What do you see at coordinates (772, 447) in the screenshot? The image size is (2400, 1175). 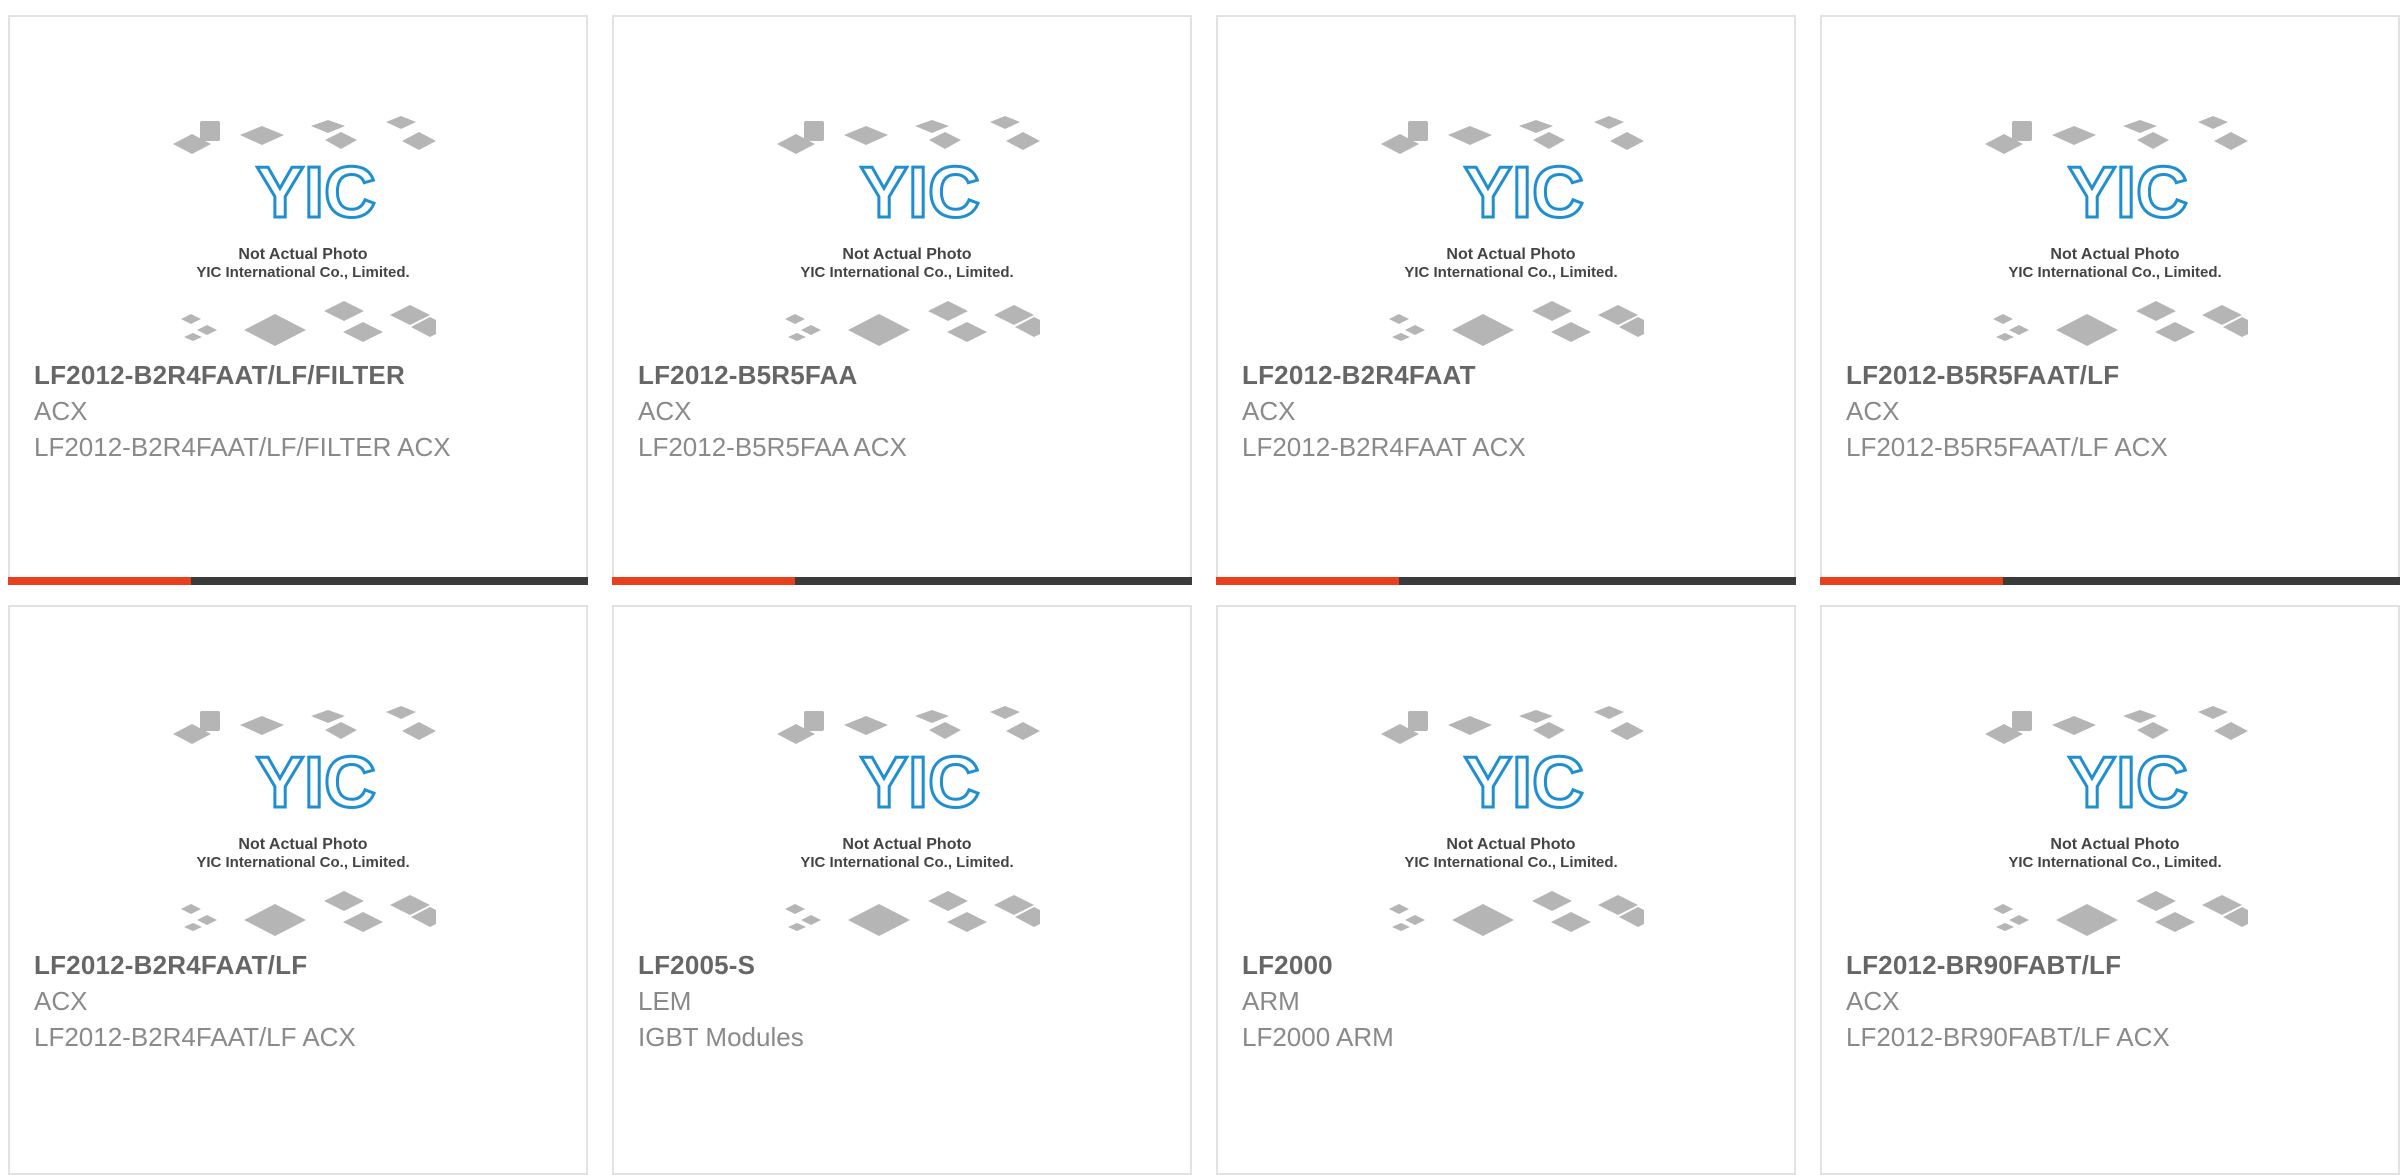 I see `product-description: LF2012-B5R5FAA ACX` at bounding box center [772, 447].